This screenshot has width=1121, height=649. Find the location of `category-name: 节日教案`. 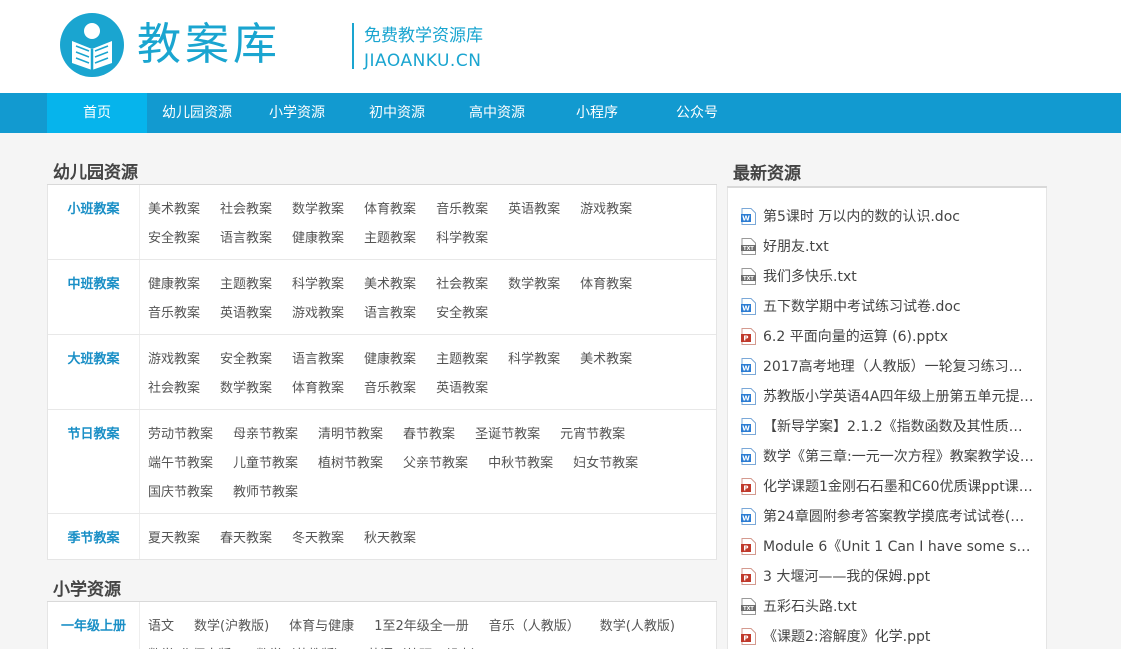

category-name: 节日教案 is located at coordinates (94, 461).